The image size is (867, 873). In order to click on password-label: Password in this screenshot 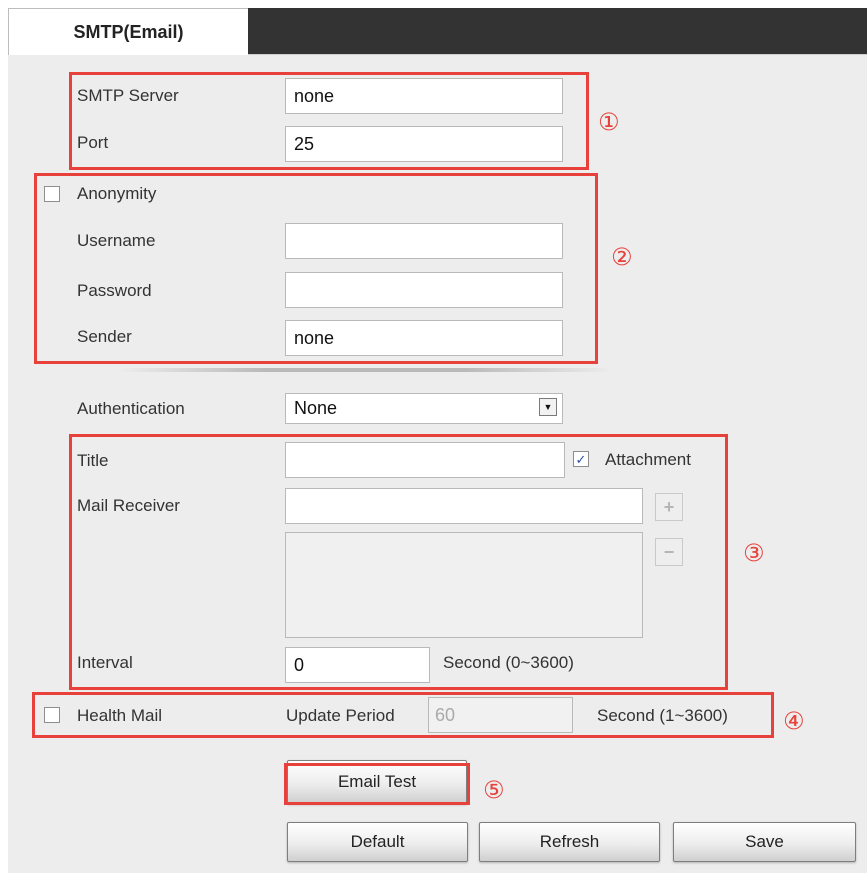, I will do `click(114, 290)`.